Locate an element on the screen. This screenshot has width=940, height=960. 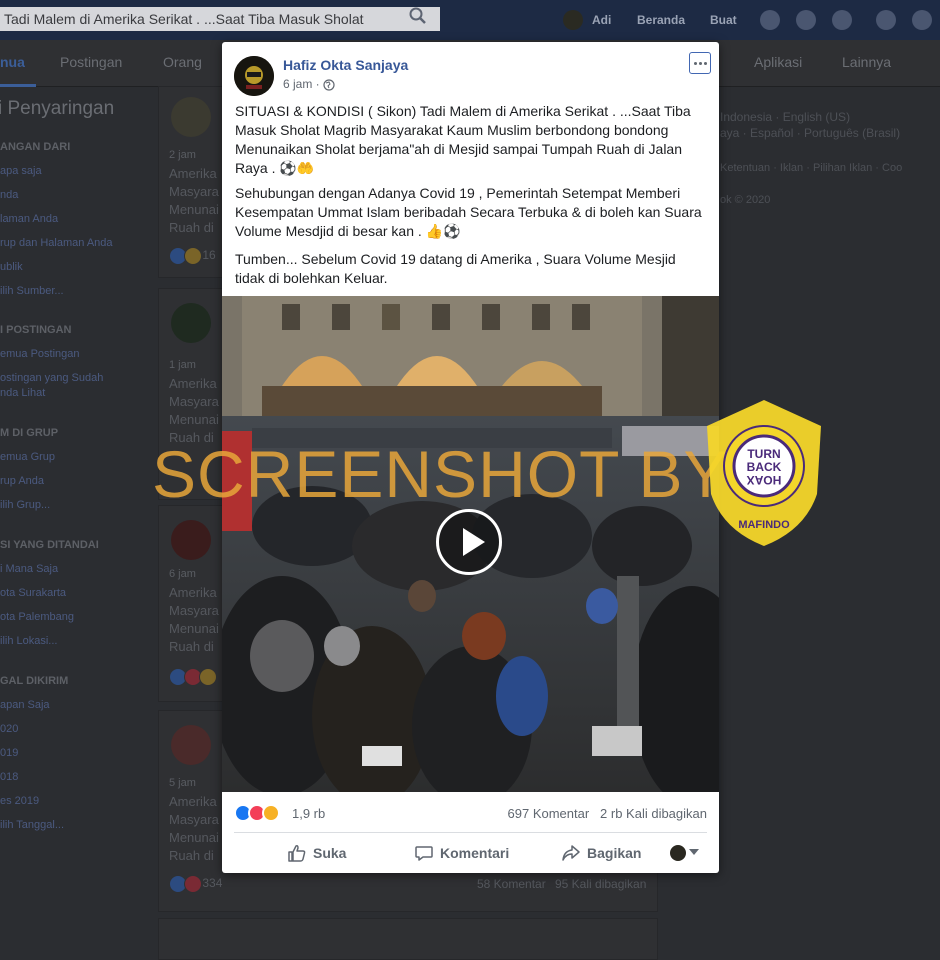
filter-item: apa saja is located at coordinates (21, 171).